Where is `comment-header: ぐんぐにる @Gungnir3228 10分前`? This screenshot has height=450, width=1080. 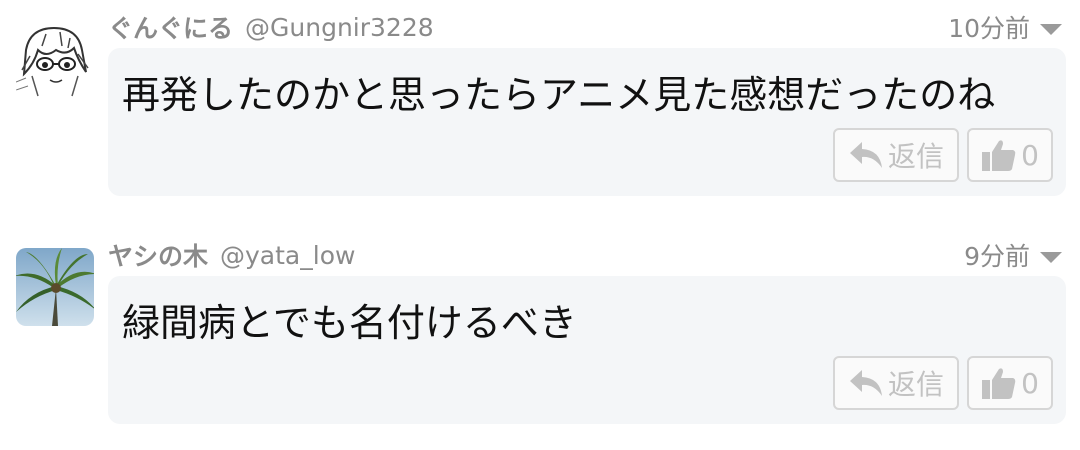 comment-header: ぐんぐにる @Gungnir3228 10分前 is located at coordinates (585, 27).